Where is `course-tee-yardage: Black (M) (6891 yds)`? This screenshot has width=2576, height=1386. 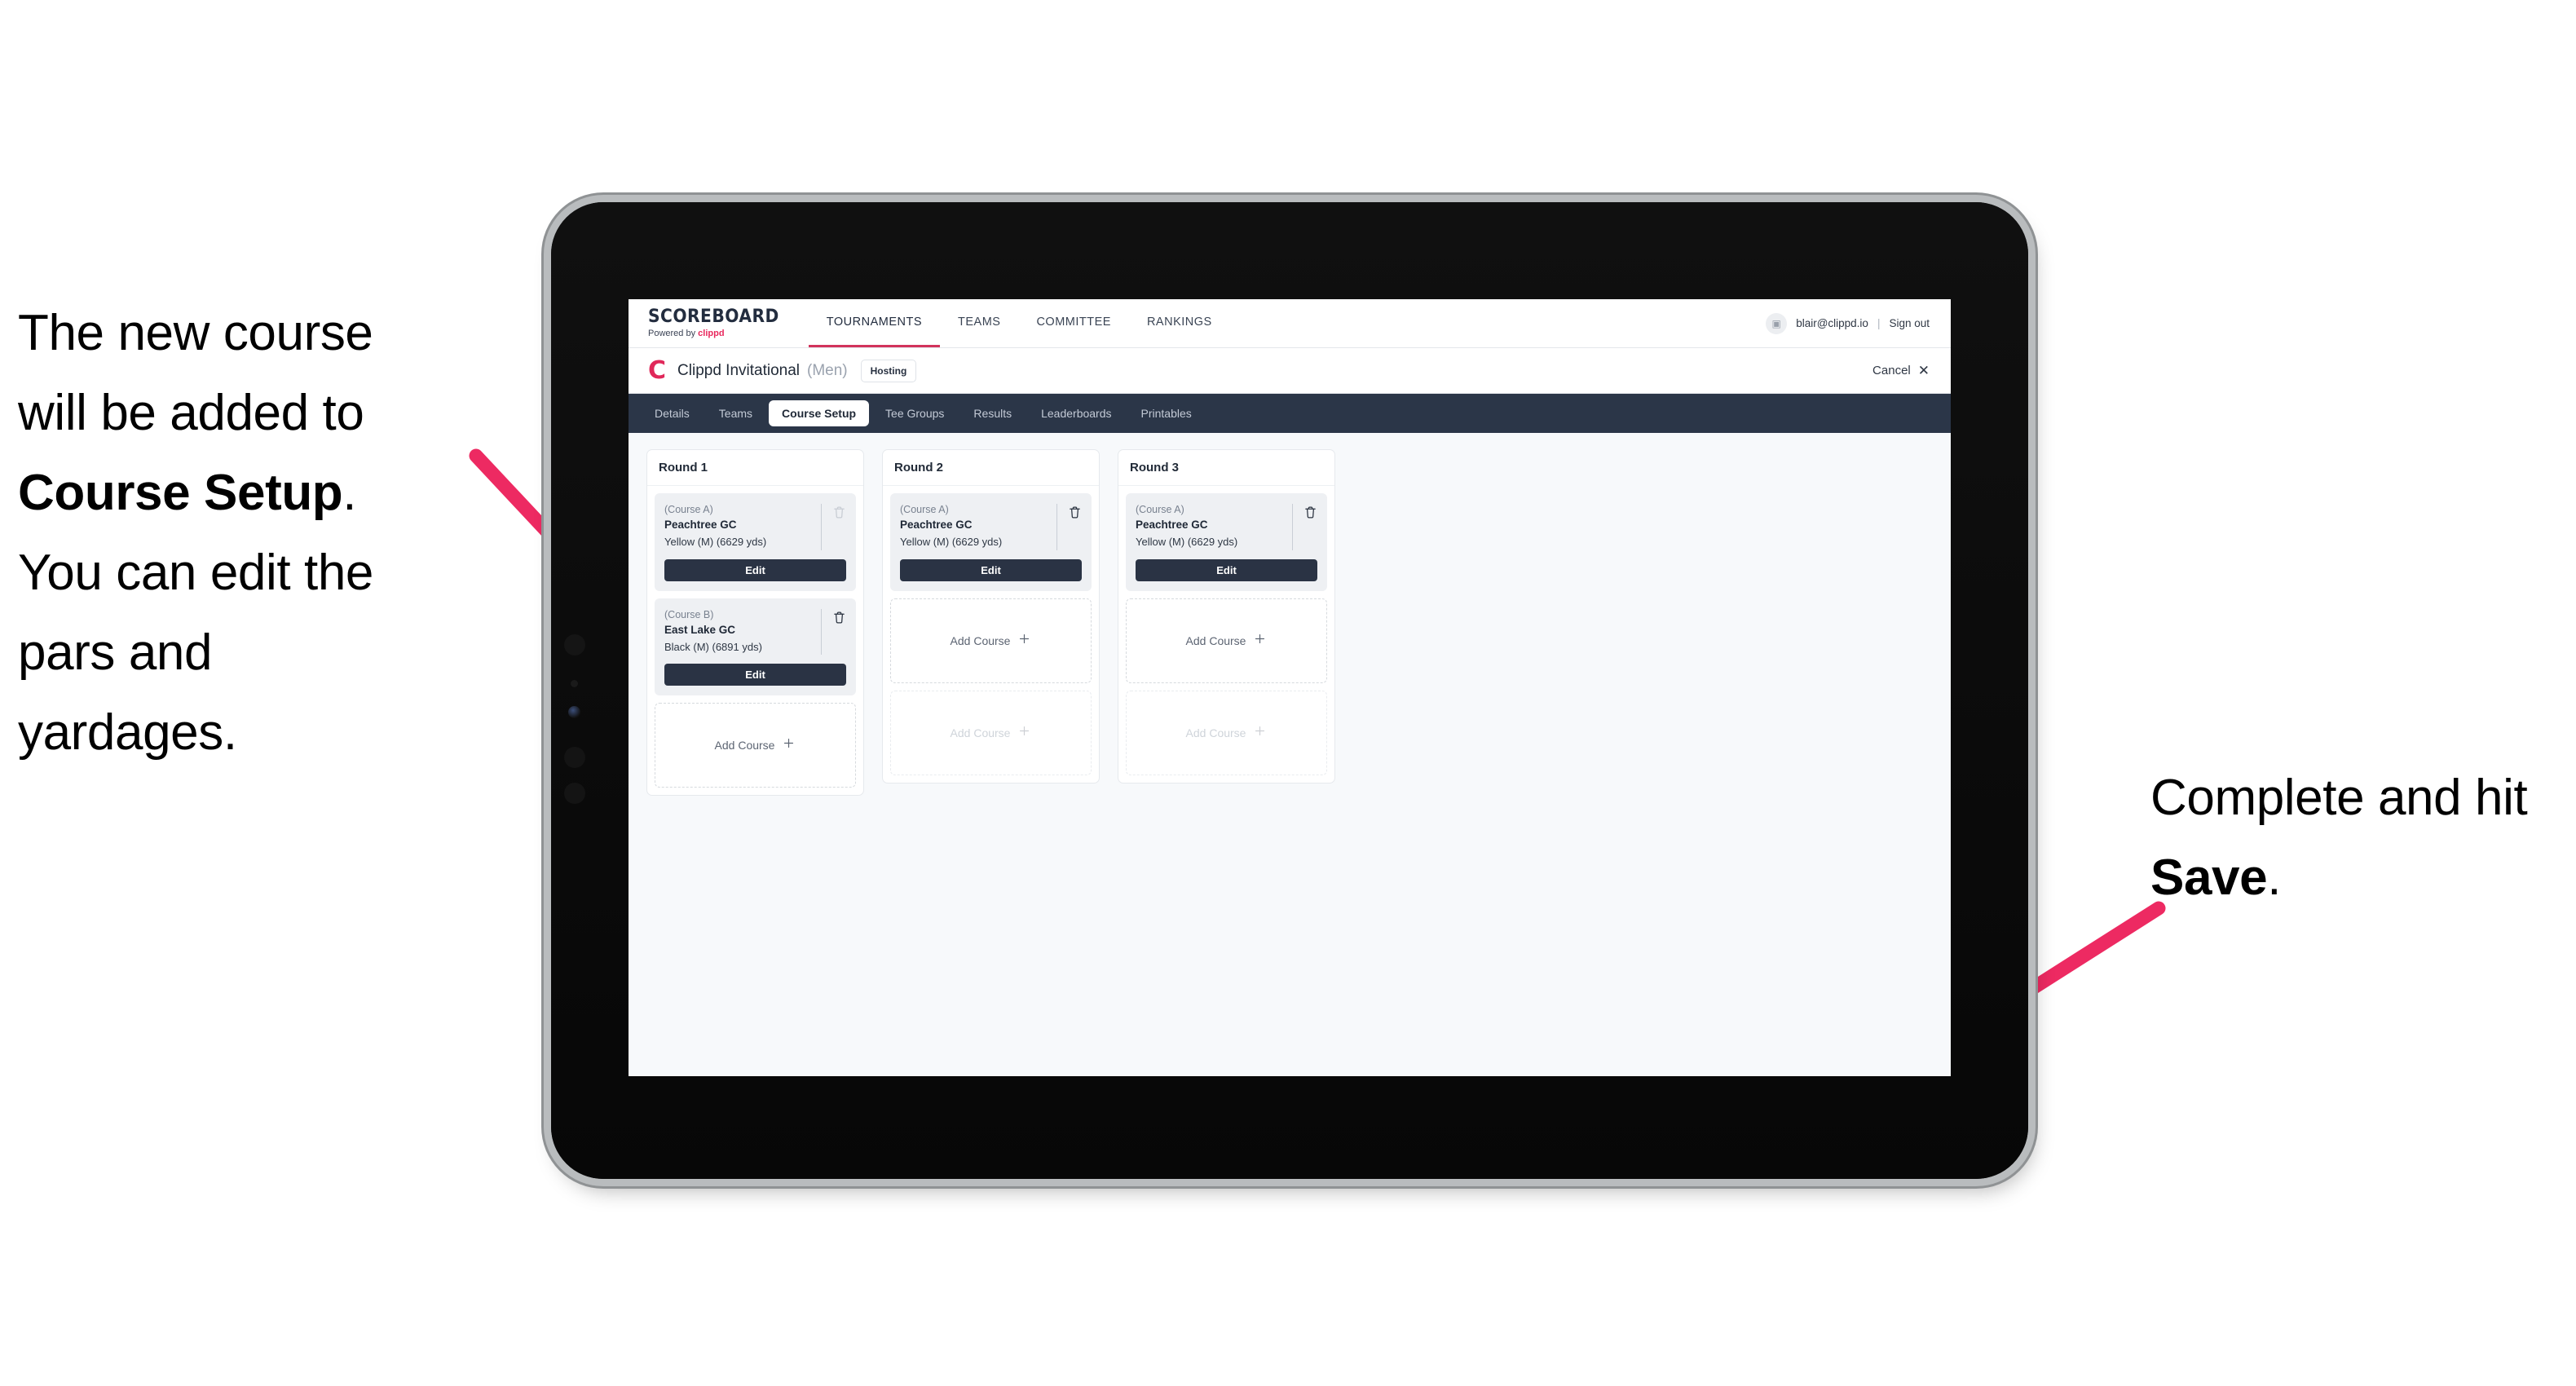 course-tee-yardage: Black (M) (6891 yds) is located at coordinates (713, 647).